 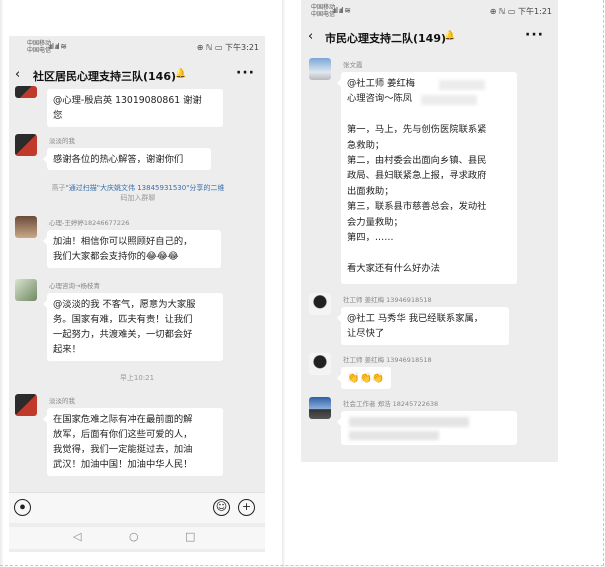 I want to click on message-bubble: @心理-殷启英 13019080861 谢谢 您, so click(x=135, y=108).